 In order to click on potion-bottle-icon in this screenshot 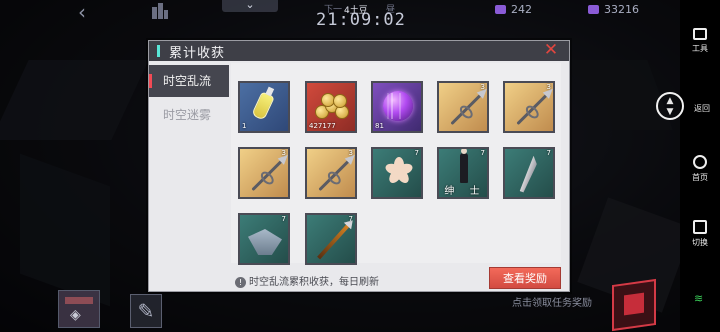, I will do `click(263, 106)`.